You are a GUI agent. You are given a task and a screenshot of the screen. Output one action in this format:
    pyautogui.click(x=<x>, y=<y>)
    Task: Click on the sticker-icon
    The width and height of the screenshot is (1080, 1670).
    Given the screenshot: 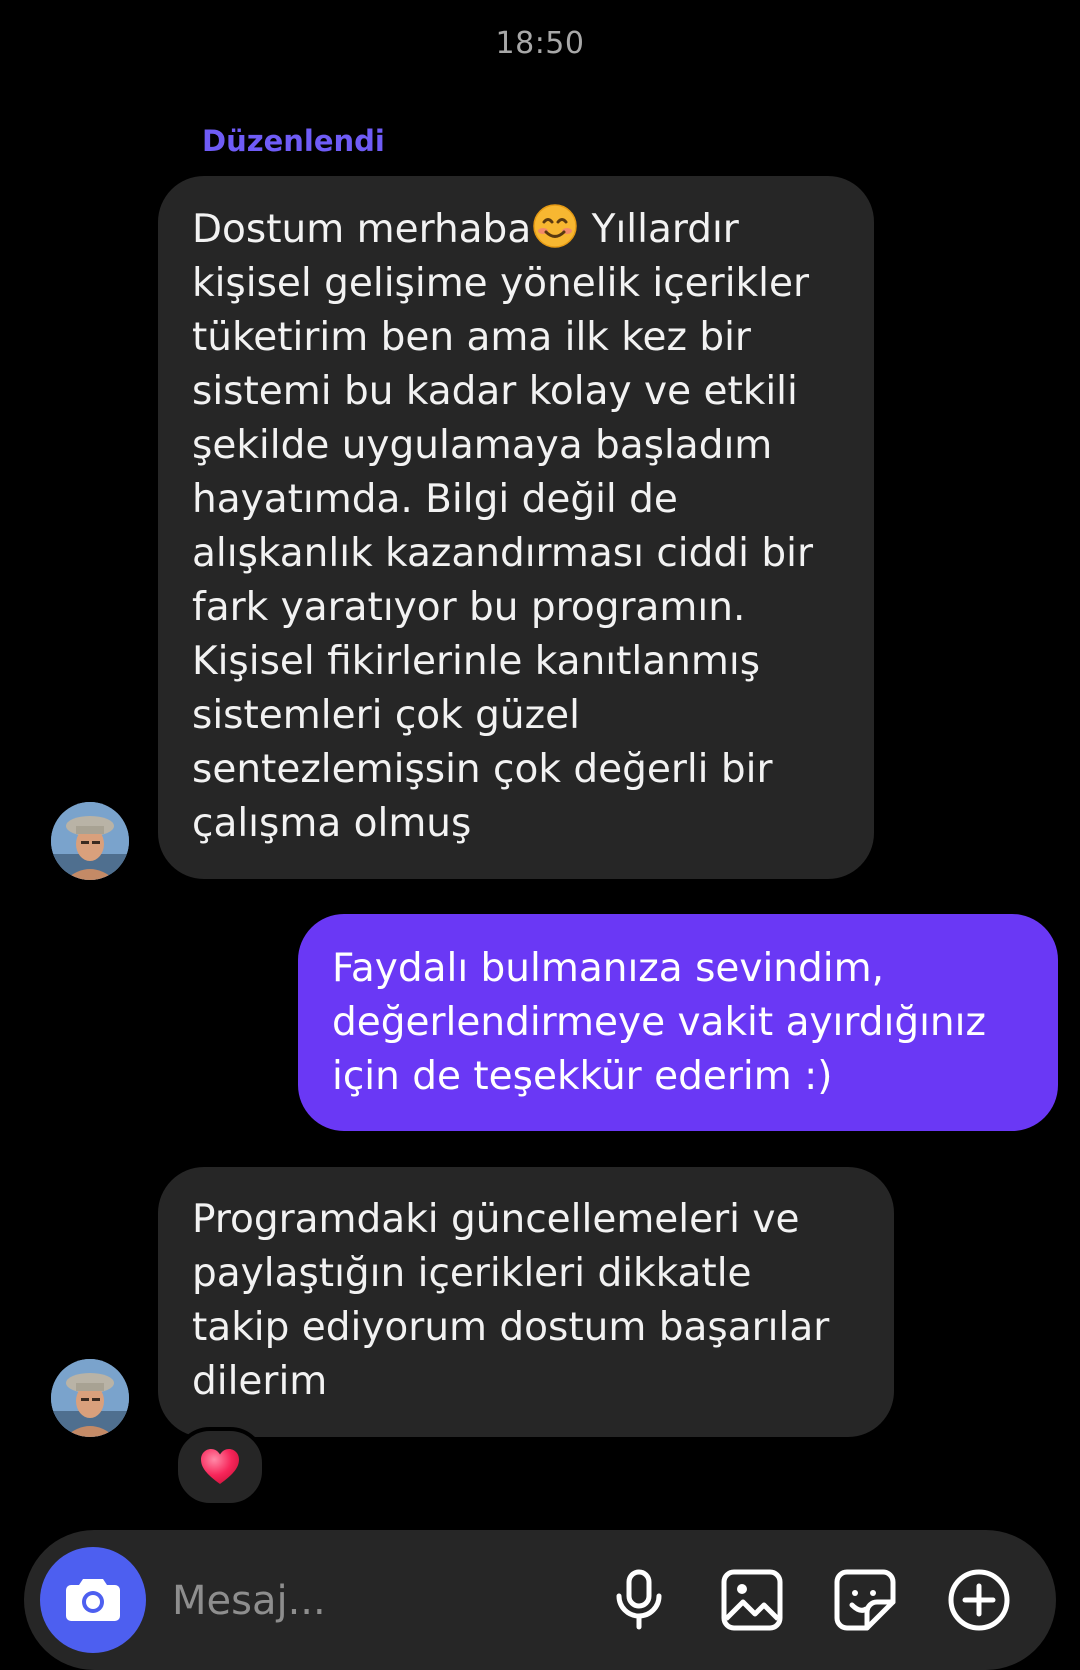 What is the action you would take?
    pyautogui.click(x=865, y=1600)
    